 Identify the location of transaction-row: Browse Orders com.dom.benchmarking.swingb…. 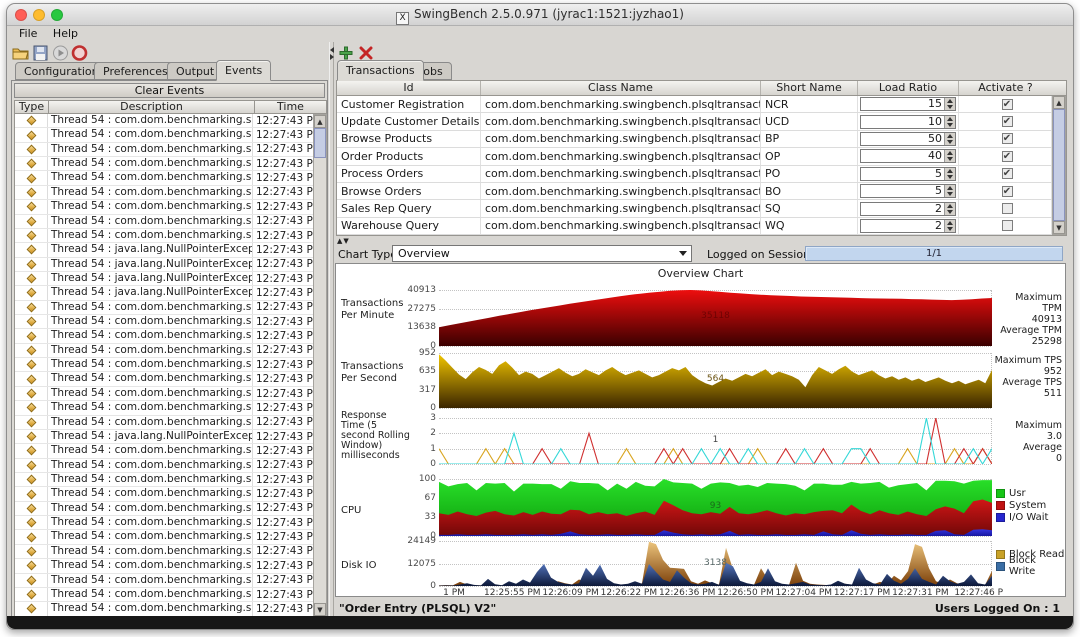
(701, 191).